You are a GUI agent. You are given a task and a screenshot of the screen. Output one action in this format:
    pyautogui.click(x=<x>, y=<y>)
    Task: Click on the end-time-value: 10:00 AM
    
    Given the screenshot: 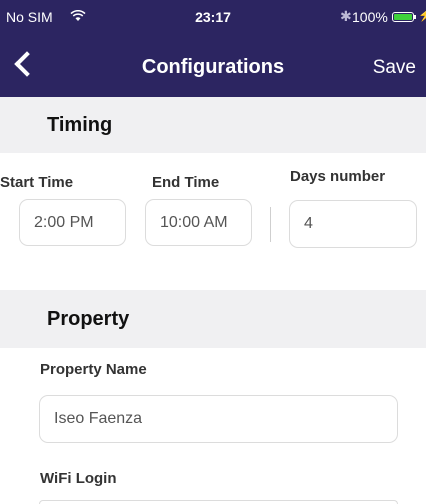 What is the action you would take?
    pyautogui.click(x=194, y=222)
    